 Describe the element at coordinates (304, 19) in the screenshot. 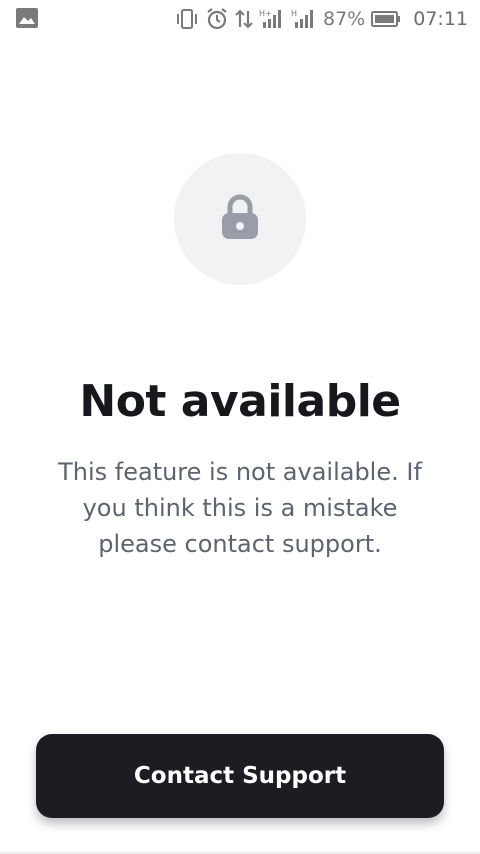

I see `signal-h-icon: H` at that location.